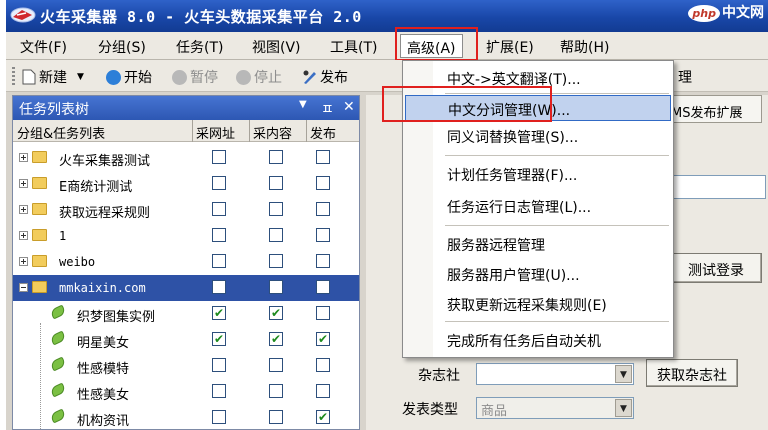 This screenshot has width=768, height=430. I want to click on test-login-button: 测试登录, so click(716, 268).